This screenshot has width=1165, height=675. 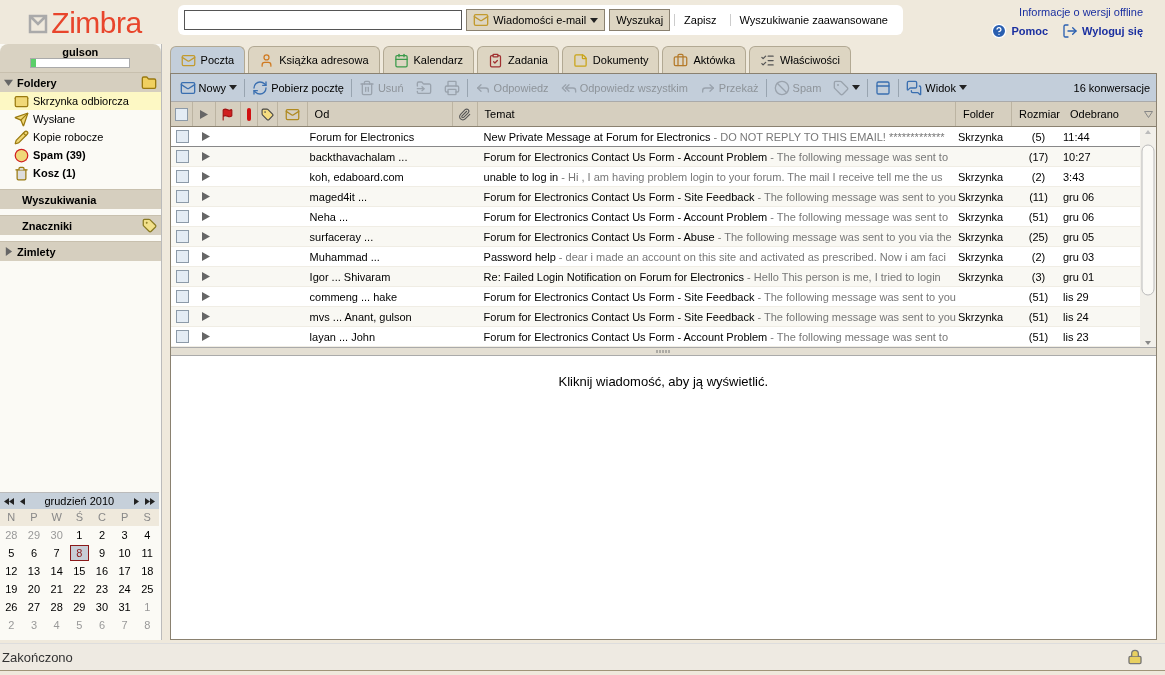 I want to click on calendar-day: 22, so click(x=79, y=589).